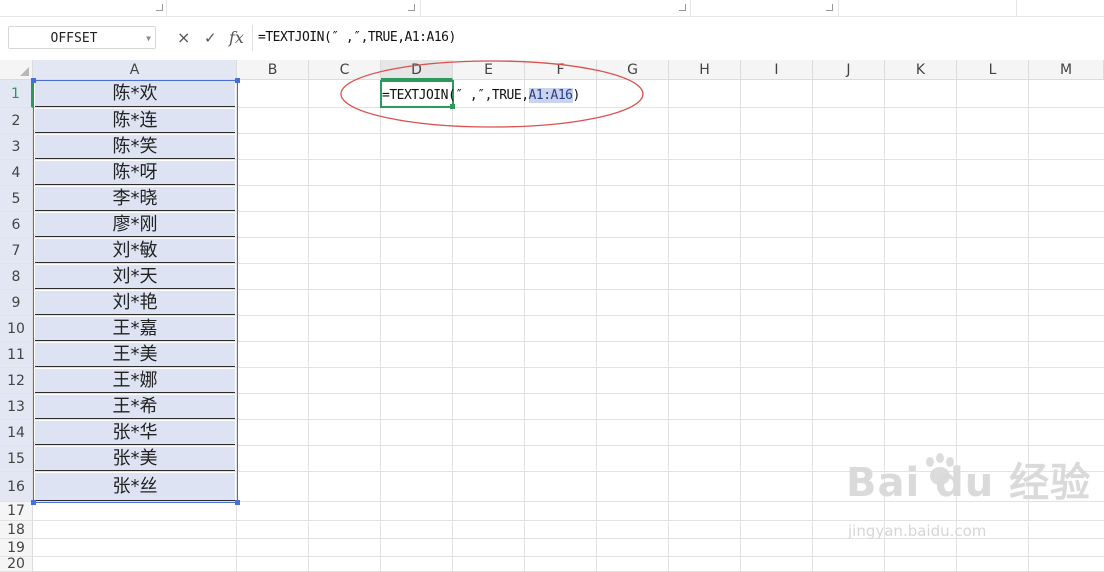 The height and width of the screenshot is (572, 1104). Describe the element at coordinates (135, 173) in the screenshot. I see `cell-a4: 陈*呀` at that location.